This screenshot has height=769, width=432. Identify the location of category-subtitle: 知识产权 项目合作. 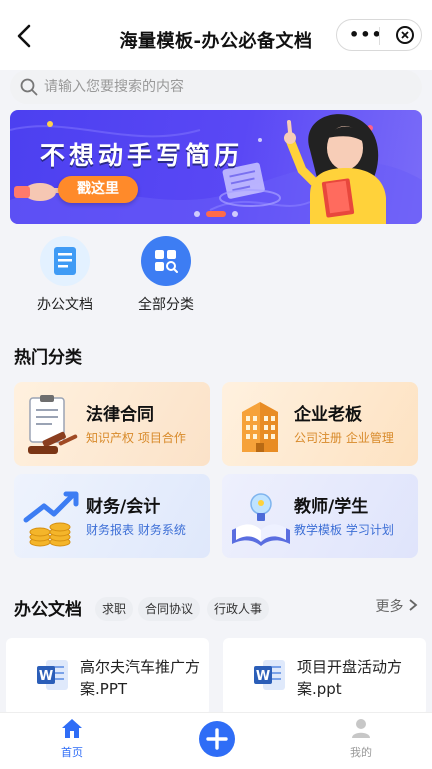
(136, 438).